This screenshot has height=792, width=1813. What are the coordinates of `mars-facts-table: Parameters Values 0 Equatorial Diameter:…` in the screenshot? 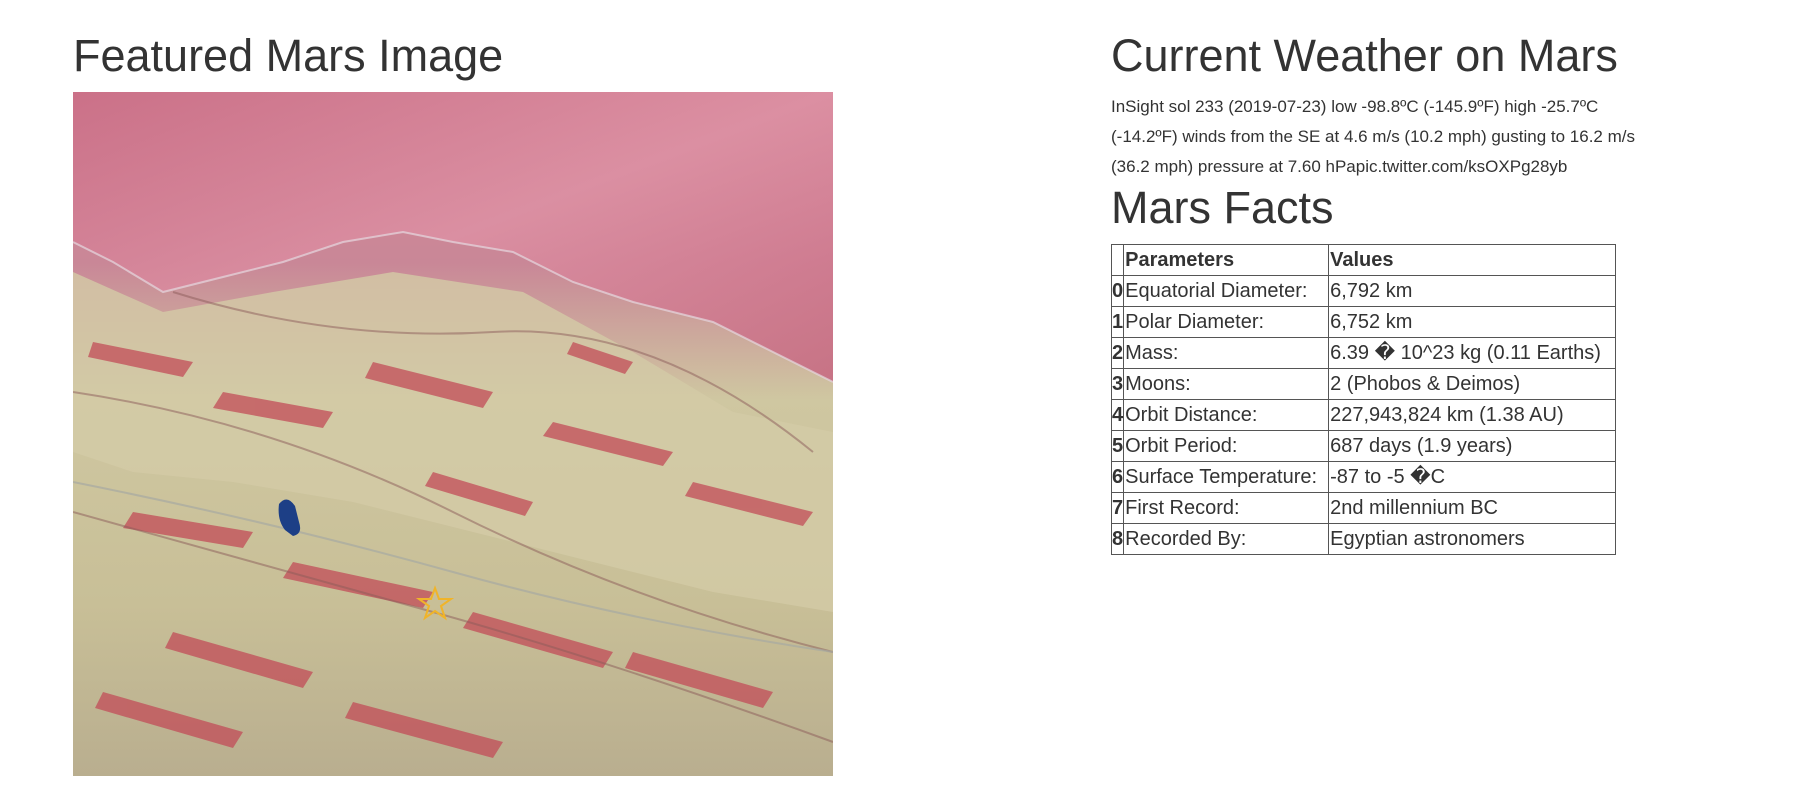 It's located at (1363, 399).